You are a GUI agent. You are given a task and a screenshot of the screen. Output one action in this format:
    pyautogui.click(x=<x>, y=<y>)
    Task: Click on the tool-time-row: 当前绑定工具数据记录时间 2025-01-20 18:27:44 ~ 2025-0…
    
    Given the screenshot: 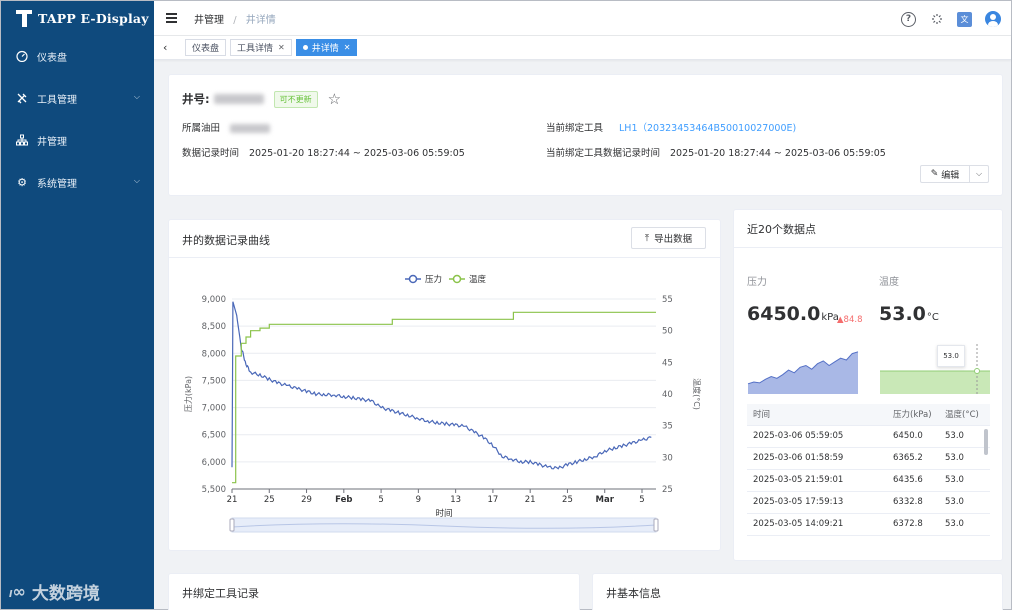 What is the action you would take?
    pyautogui.click(x=716, y=152)
    